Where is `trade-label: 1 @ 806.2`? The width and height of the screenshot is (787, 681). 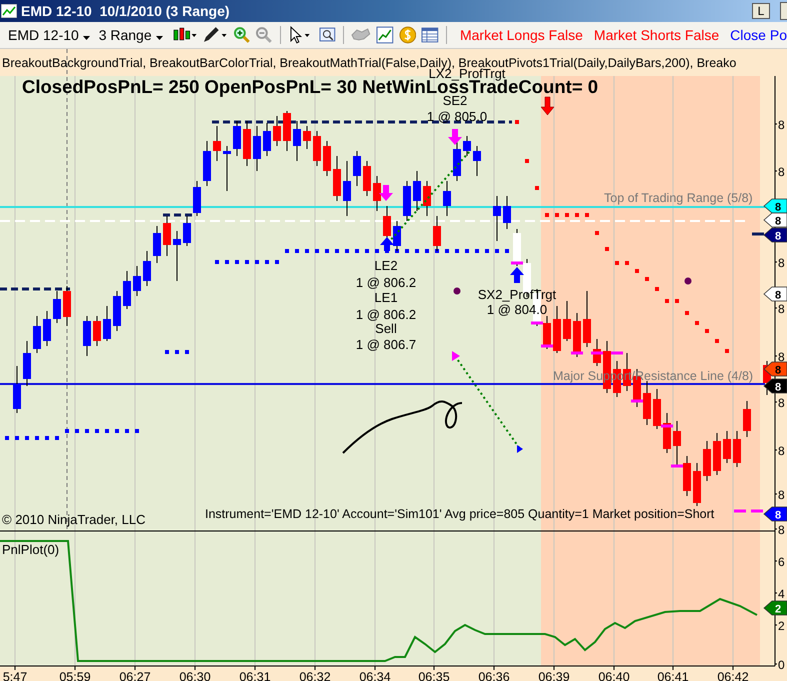 trade-label: 1 @ 806.2 is located at coordinates (386, 282).